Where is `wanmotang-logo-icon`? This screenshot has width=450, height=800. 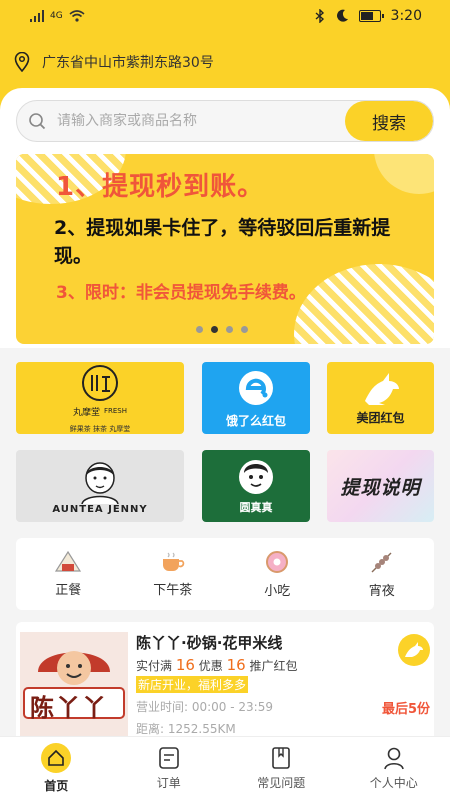 wanmotang-logo-icon is located at coordinates (100, 382).